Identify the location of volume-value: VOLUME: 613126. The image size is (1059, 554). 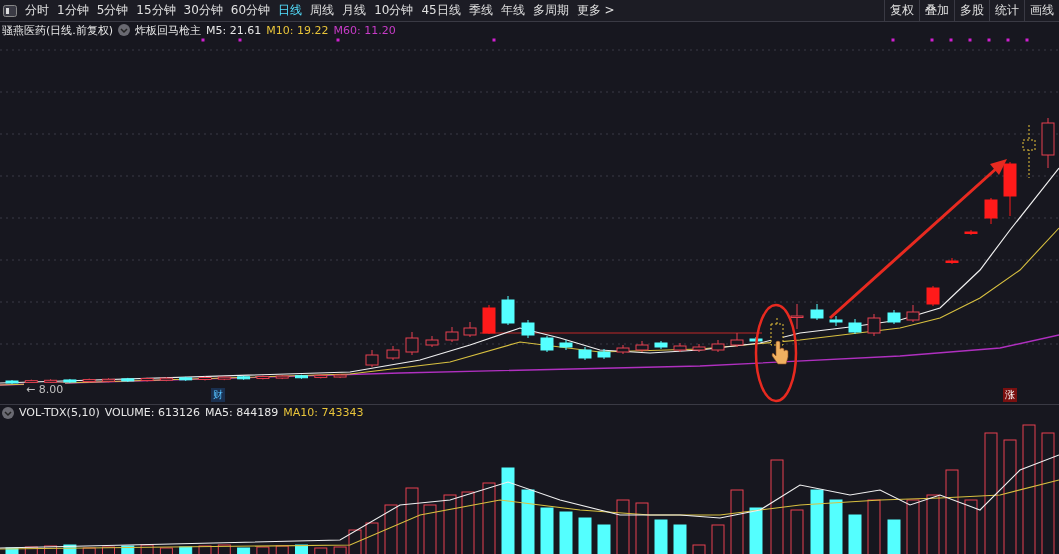
(152, 412).